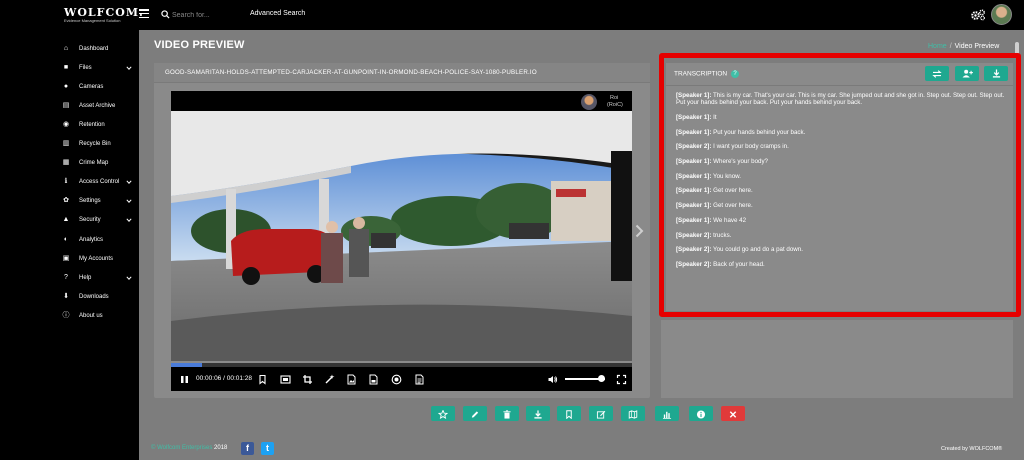 This screenshot has width=1024, height=460. Describe the element at coordinates (69, 259) in the screenshot. I see `sidebar-item-my-accounts: ▣ My Accounts` at that location.